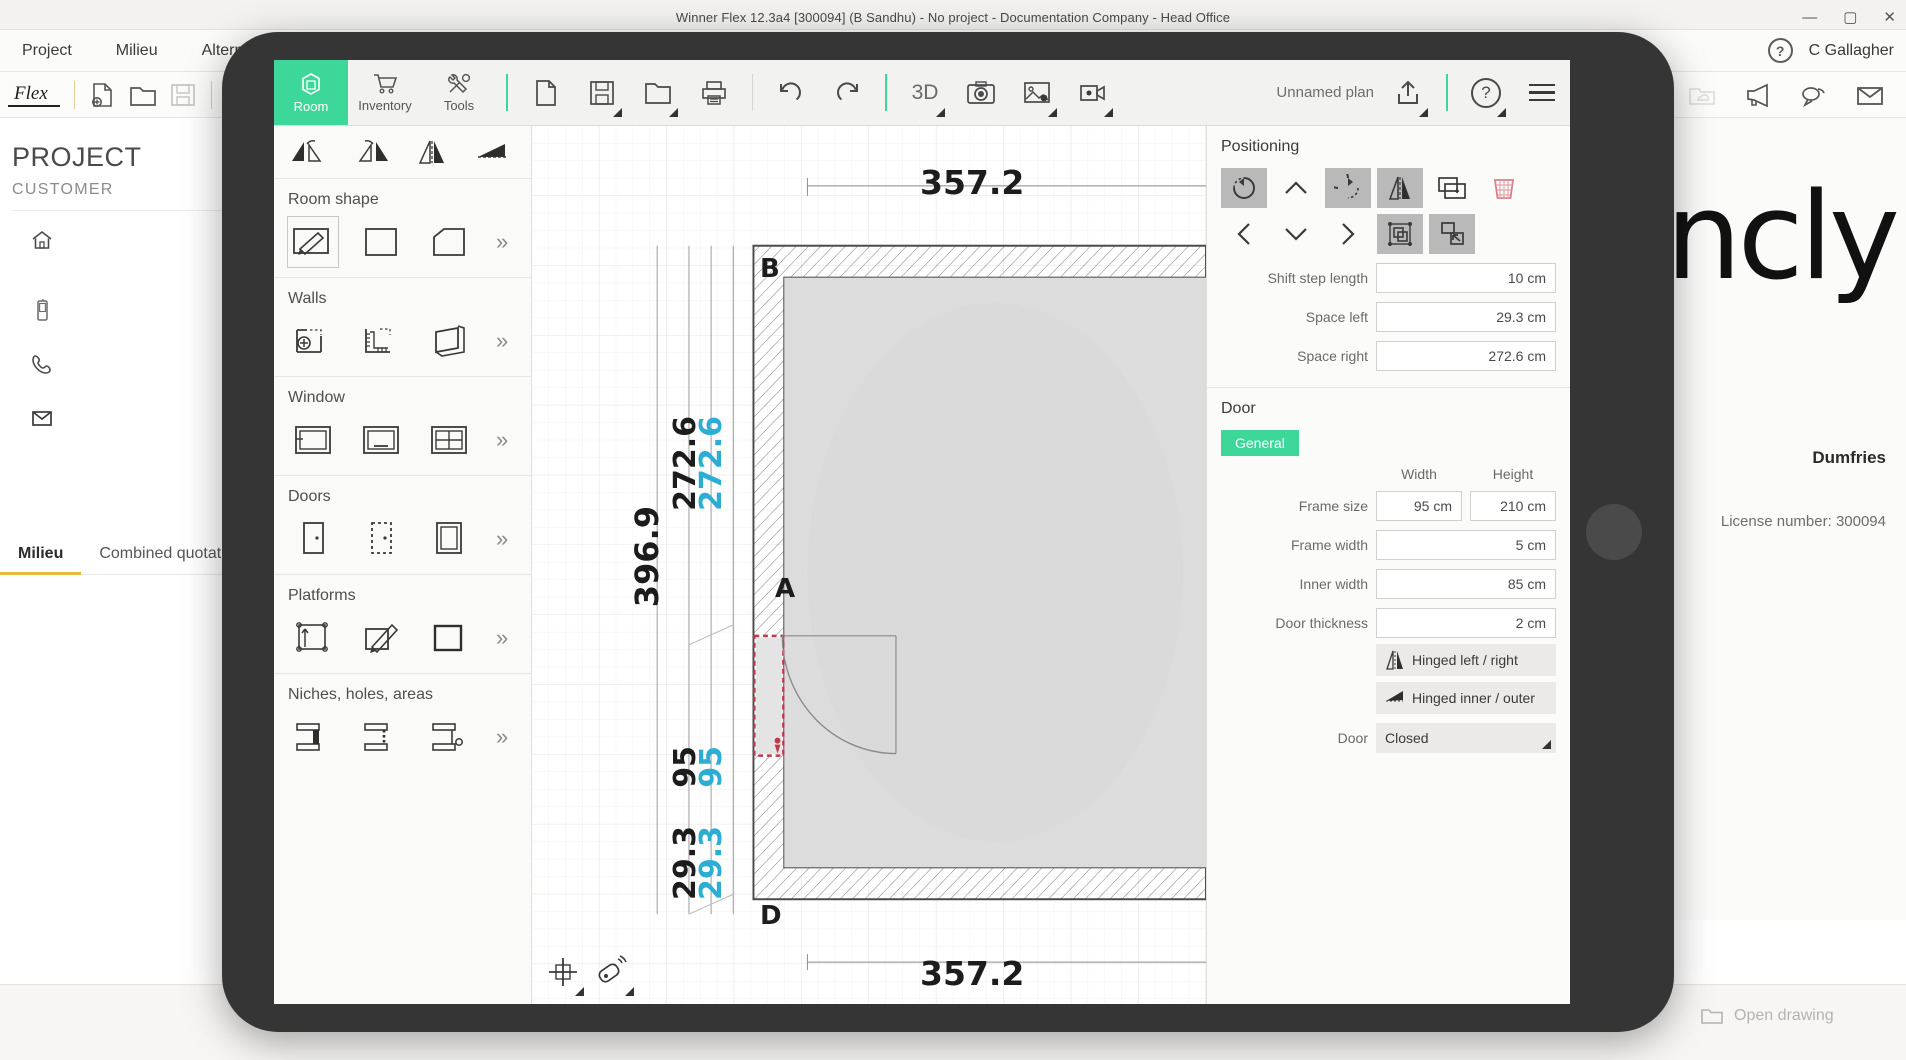 This screenshot has height=1060, width=1906. I want to click on snap-to-icon, so click(1452, 234).